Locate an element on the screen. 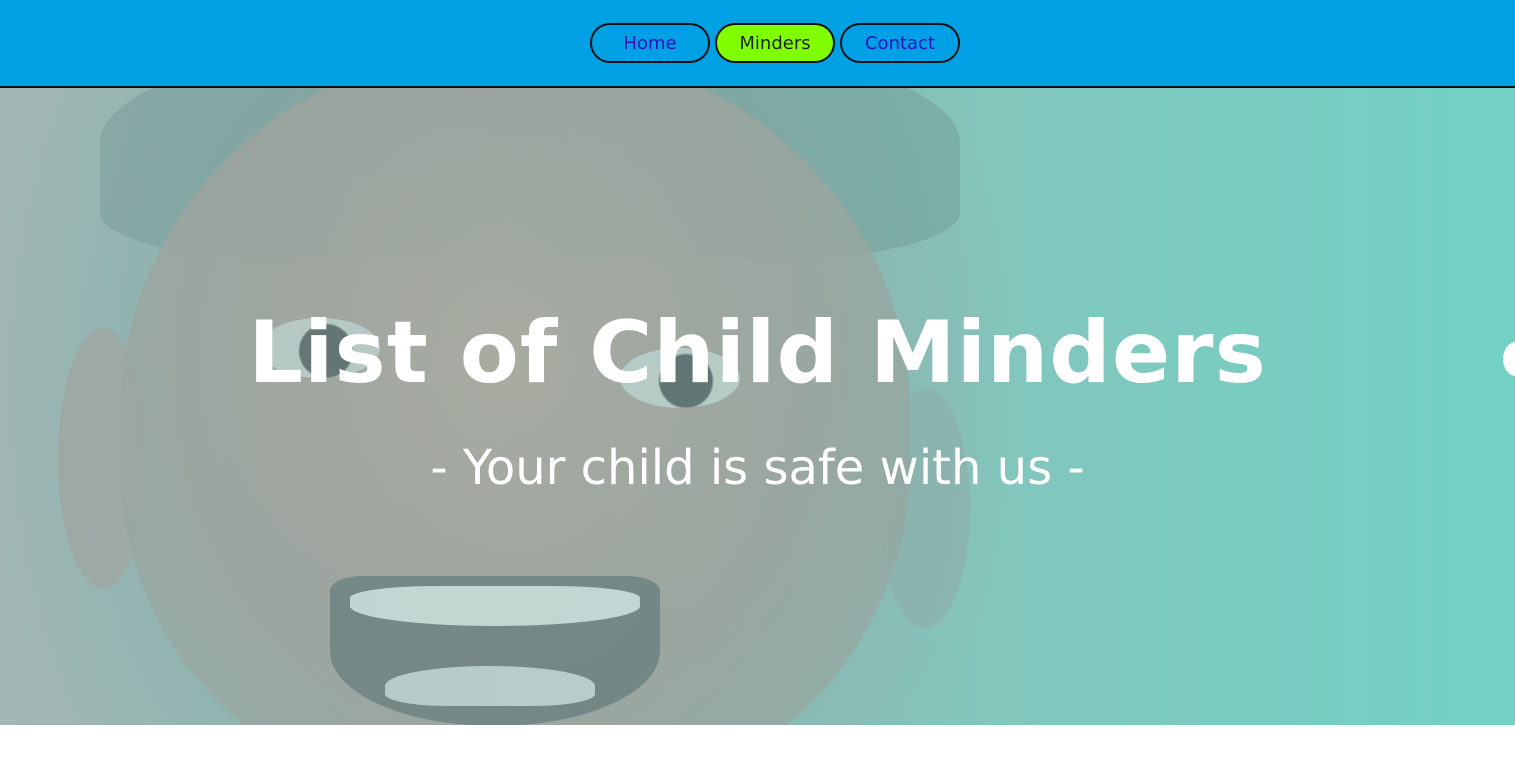 Image resolution: width=1515 pixels, height=770 pixels. top-navigation-bar: Home Minders Contact is located at coordinates (757, 44).